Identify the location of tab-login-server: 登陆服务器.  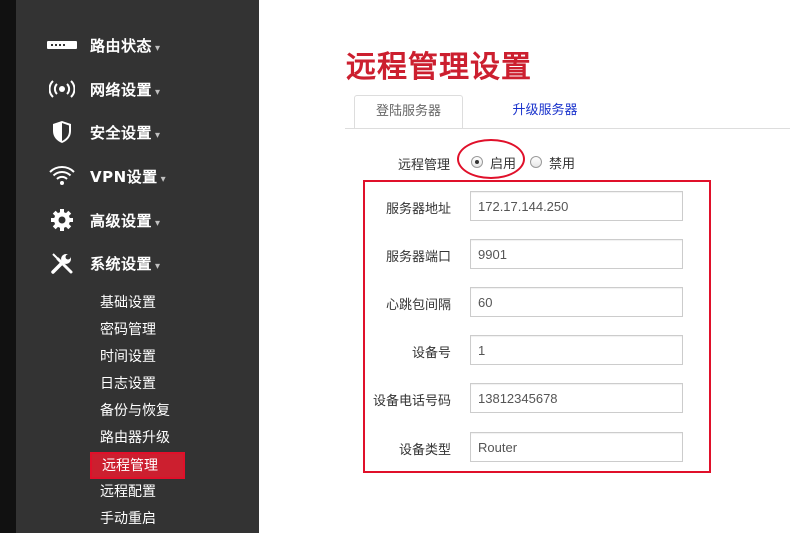
(408, 112).